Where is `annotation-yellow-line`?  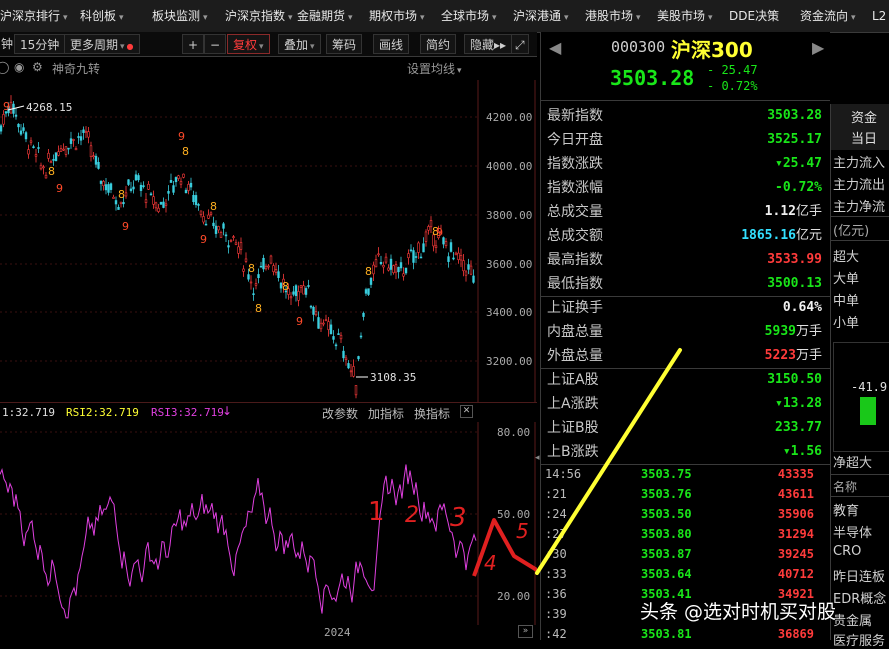 annotation-yellow-line is located at coordinates (608, 461).